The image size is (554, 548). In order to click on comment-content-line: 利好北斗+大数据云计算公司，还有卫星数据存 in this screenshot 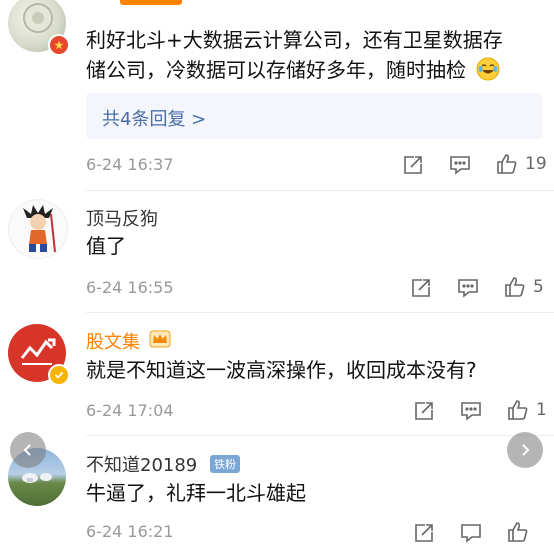, I will do `click(294, 40)`.